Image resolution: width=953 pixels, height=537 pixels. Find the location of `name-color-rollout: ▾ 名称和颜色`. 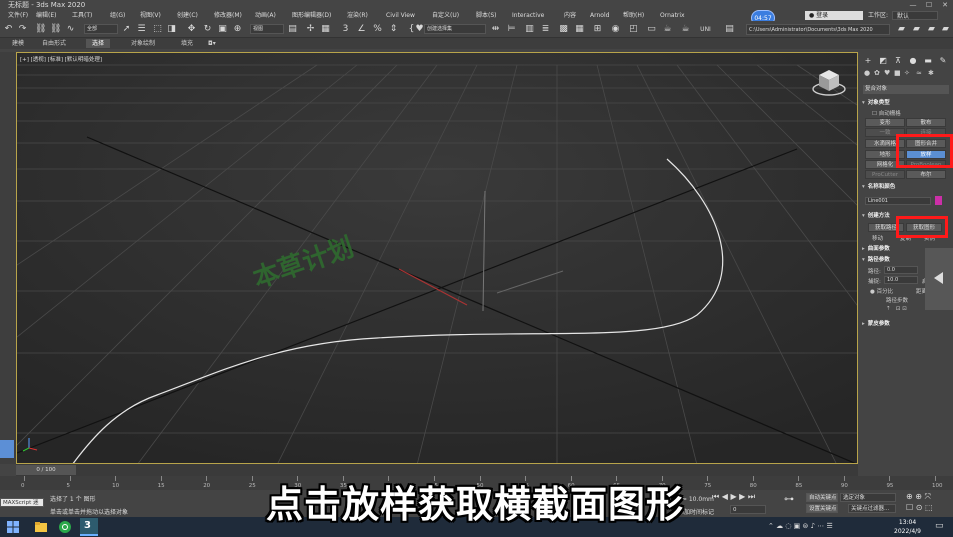

name-color-rollout: ▾ 名称和颜色 is located at coordinates (906, 187).